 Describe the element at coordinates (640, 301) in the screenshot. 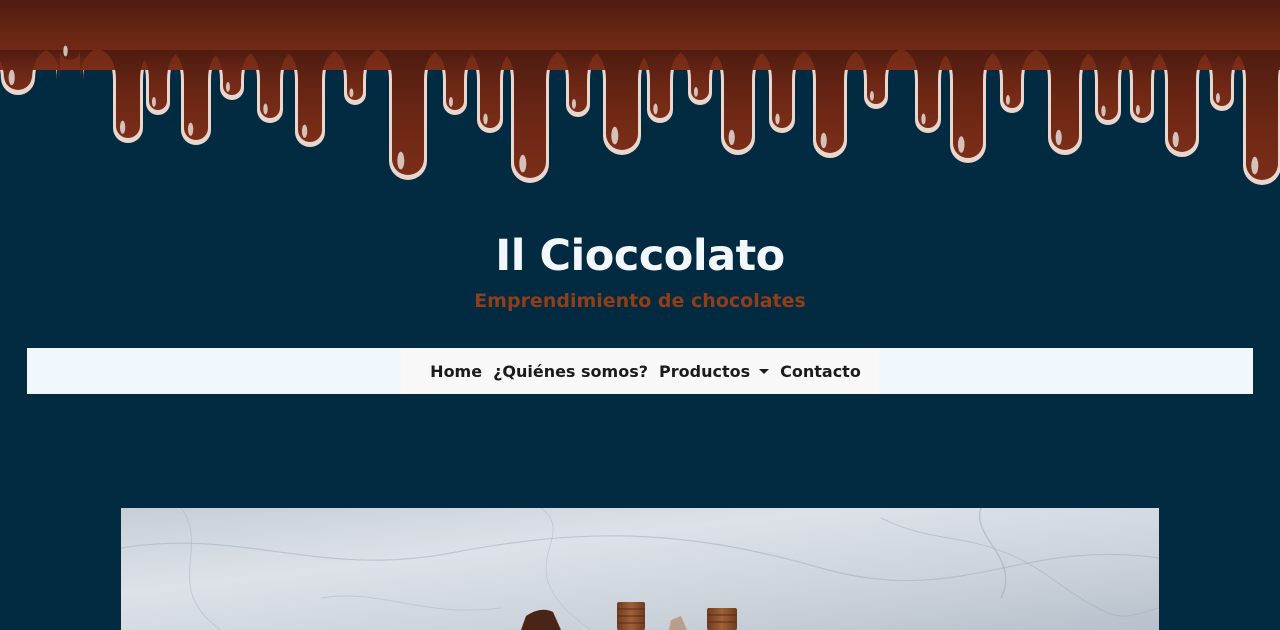

I see `site-subtitle: Emprendimiento de chocolates` at that location.